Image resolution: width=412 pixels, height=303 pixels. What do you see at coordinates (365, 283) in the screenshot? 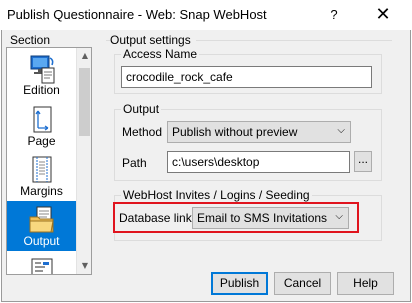
I see `help-button: Help` at bounding box center [365, 283].